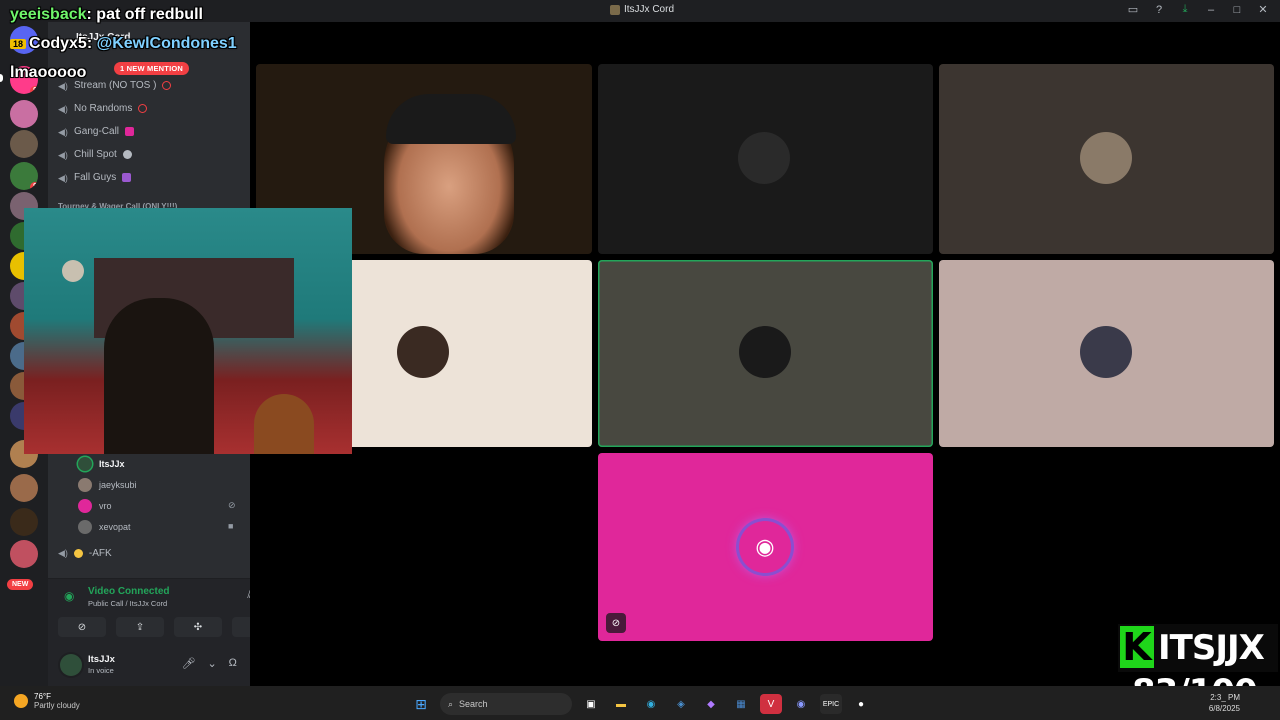 The width and height of the screenshot is (1280, 720). Describe the element at coordinates (1224, 708) in the screenshot. I see `clock-date: 6/8/2025` at that location.